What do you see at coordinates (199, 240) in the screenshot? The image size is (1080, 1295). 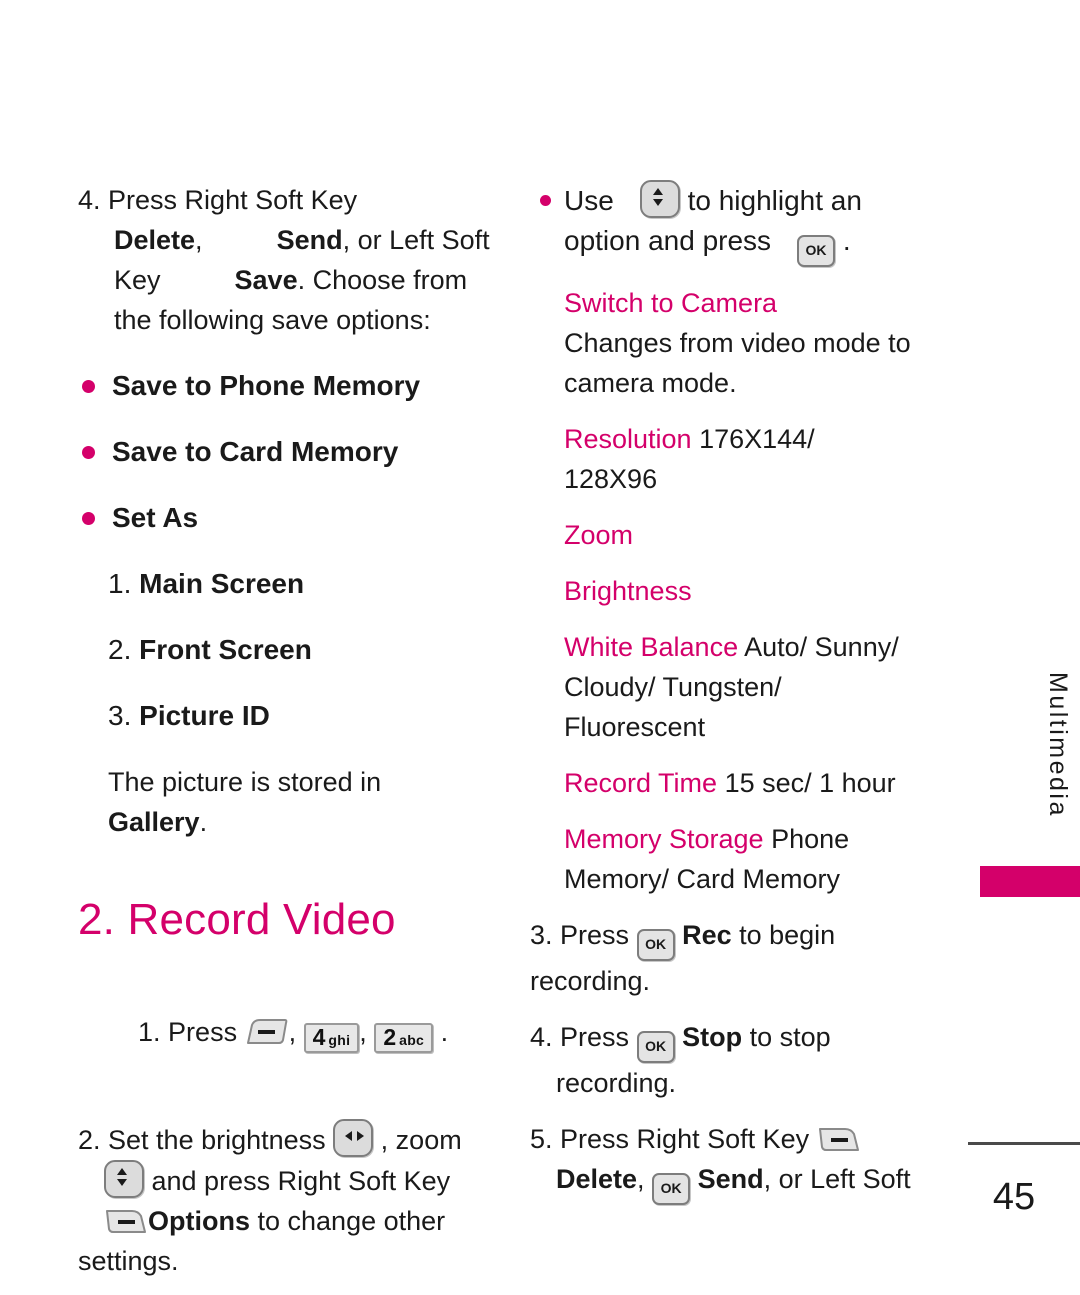 I see `comma-1: ,` at bounding box center [199, 240].